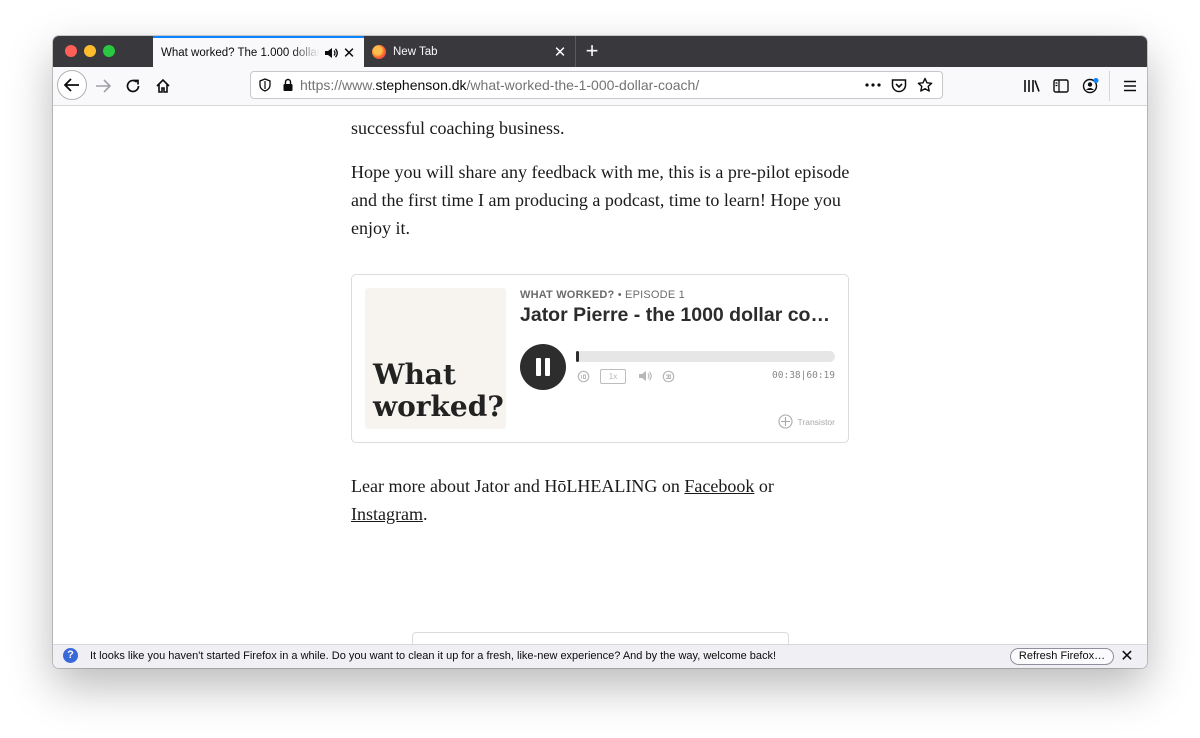 The image size is (1200, 738). I want to click on episode-label: EPISODE 1, so click(655, 295).